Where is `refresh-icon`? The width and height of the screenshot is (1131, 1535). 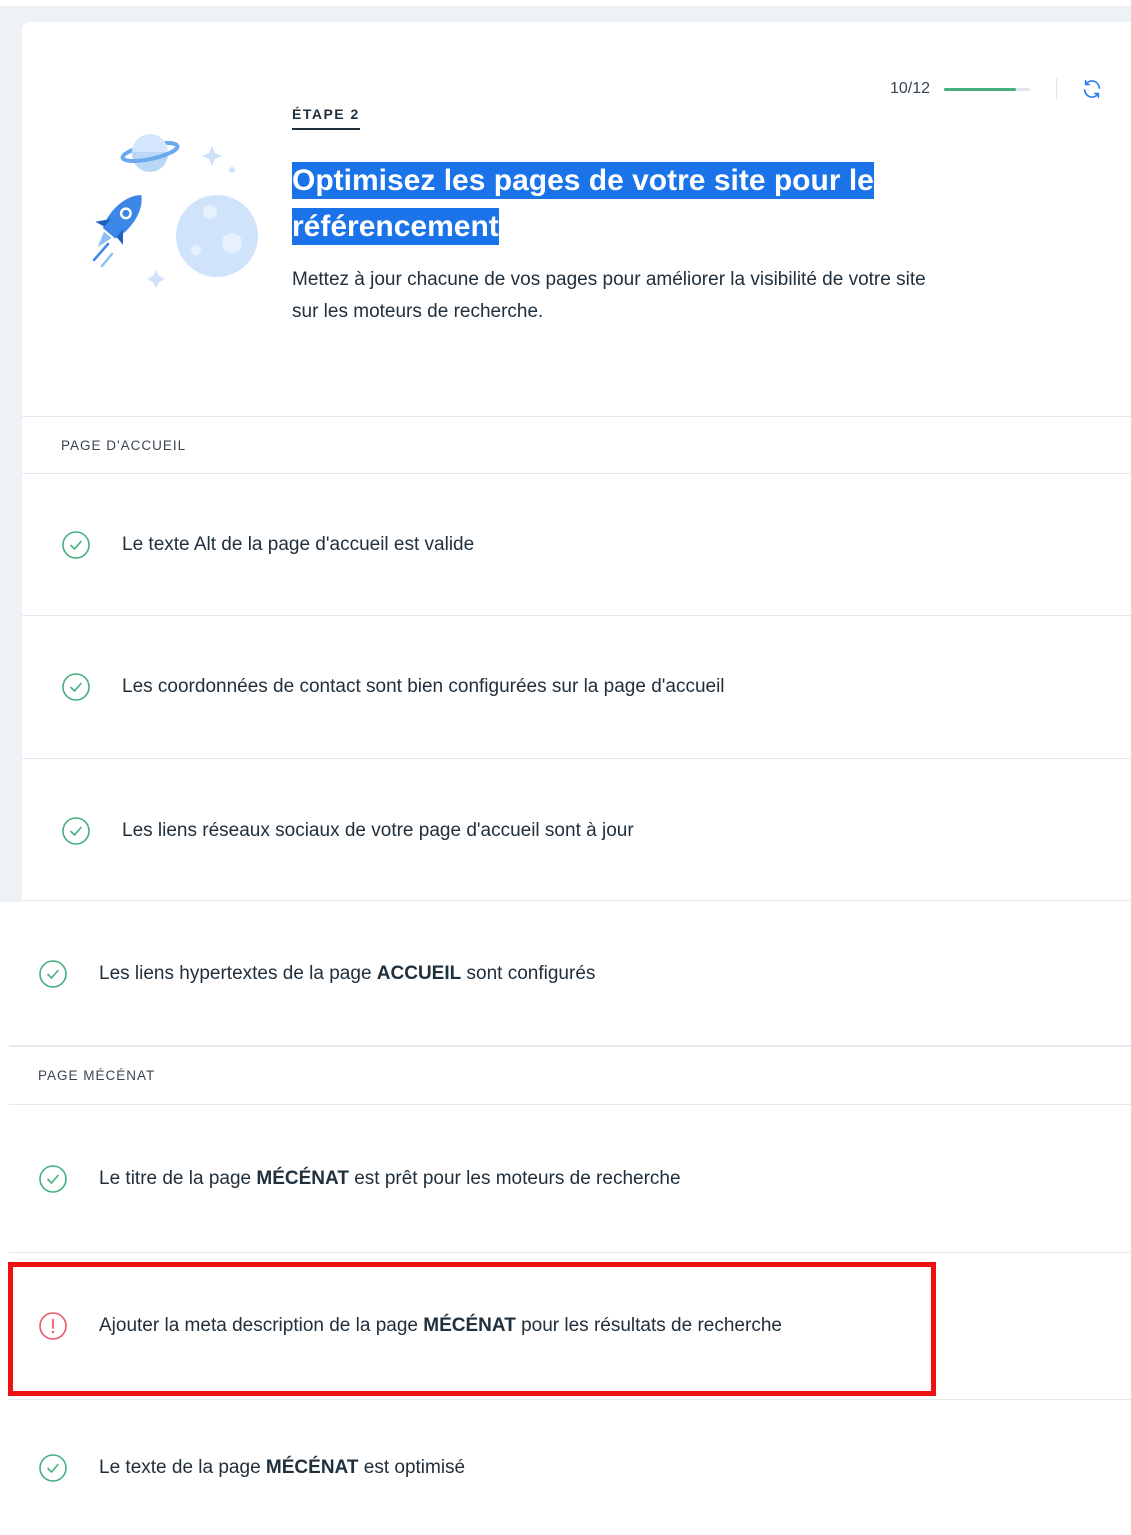 refresh-icon is located at coordinates (1092, 89).